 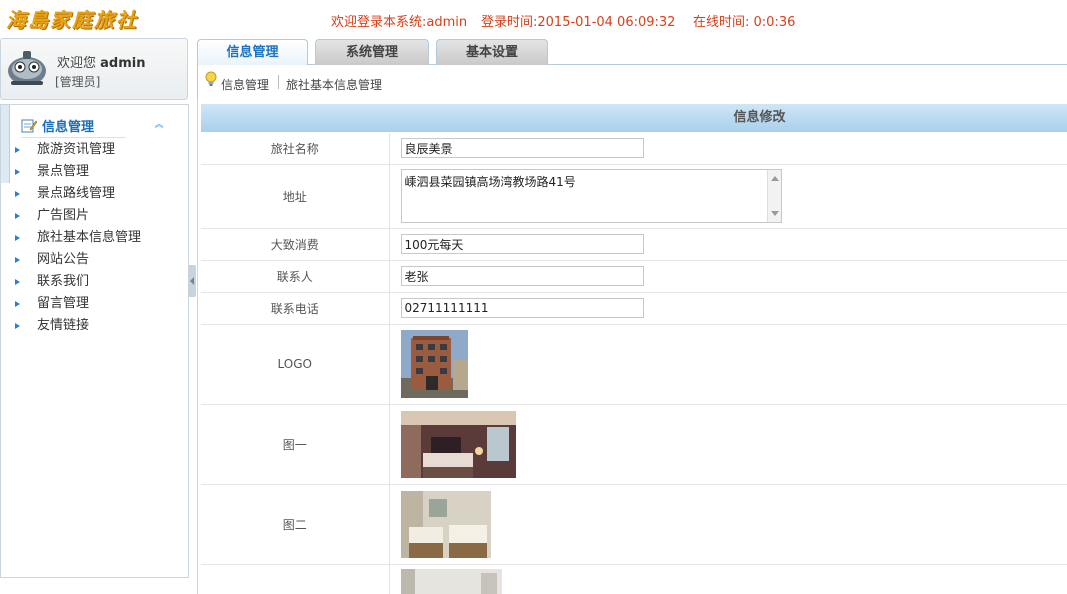 What do you see at coordinates (728, 276) in the screenshot?
I see `contact-cell` at bounding box center [728, 276].